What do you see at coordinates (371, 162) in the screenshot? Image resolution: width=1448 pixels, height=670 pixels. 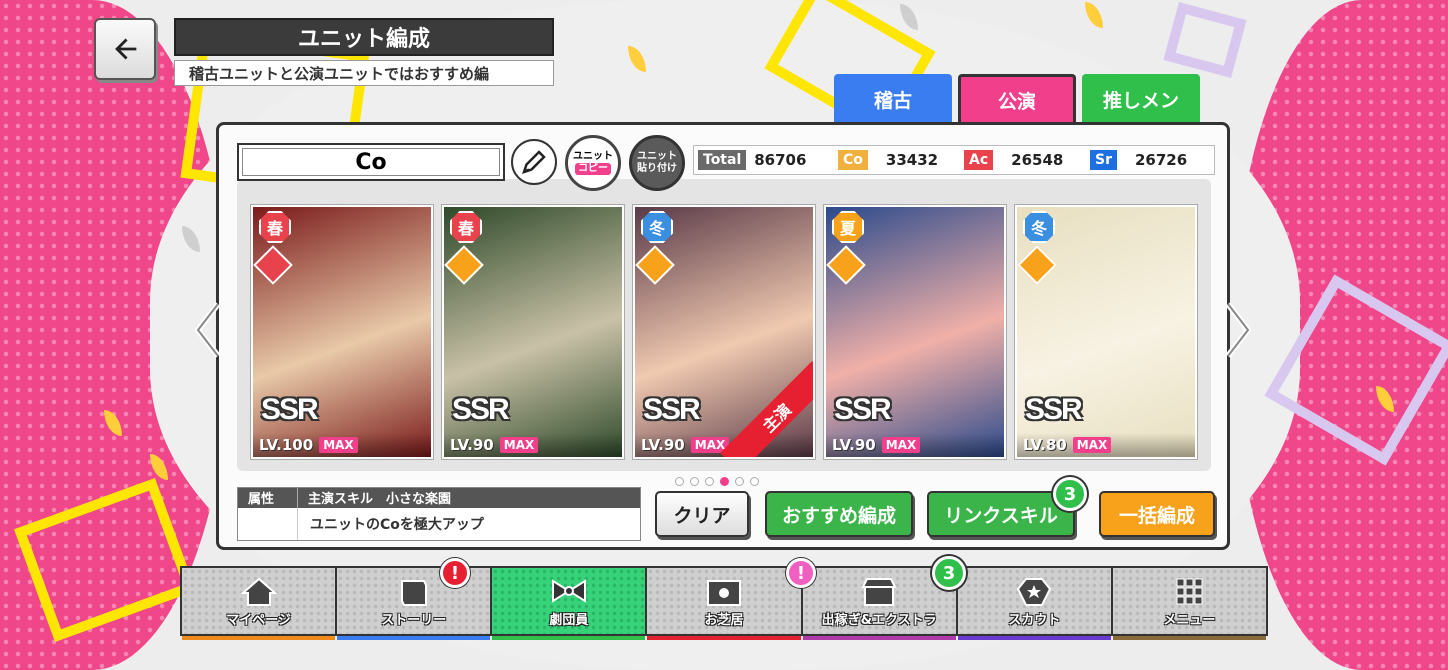 I see `unit-name-field: Co` at bounding box center [371, 162].